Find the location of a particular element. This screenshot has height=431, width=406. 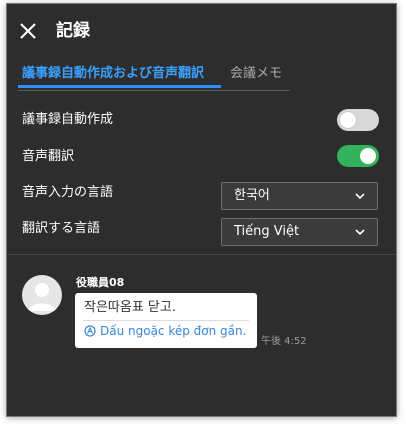

translation-language-select: Tiếng Việt is located at coordinates (299, 232).